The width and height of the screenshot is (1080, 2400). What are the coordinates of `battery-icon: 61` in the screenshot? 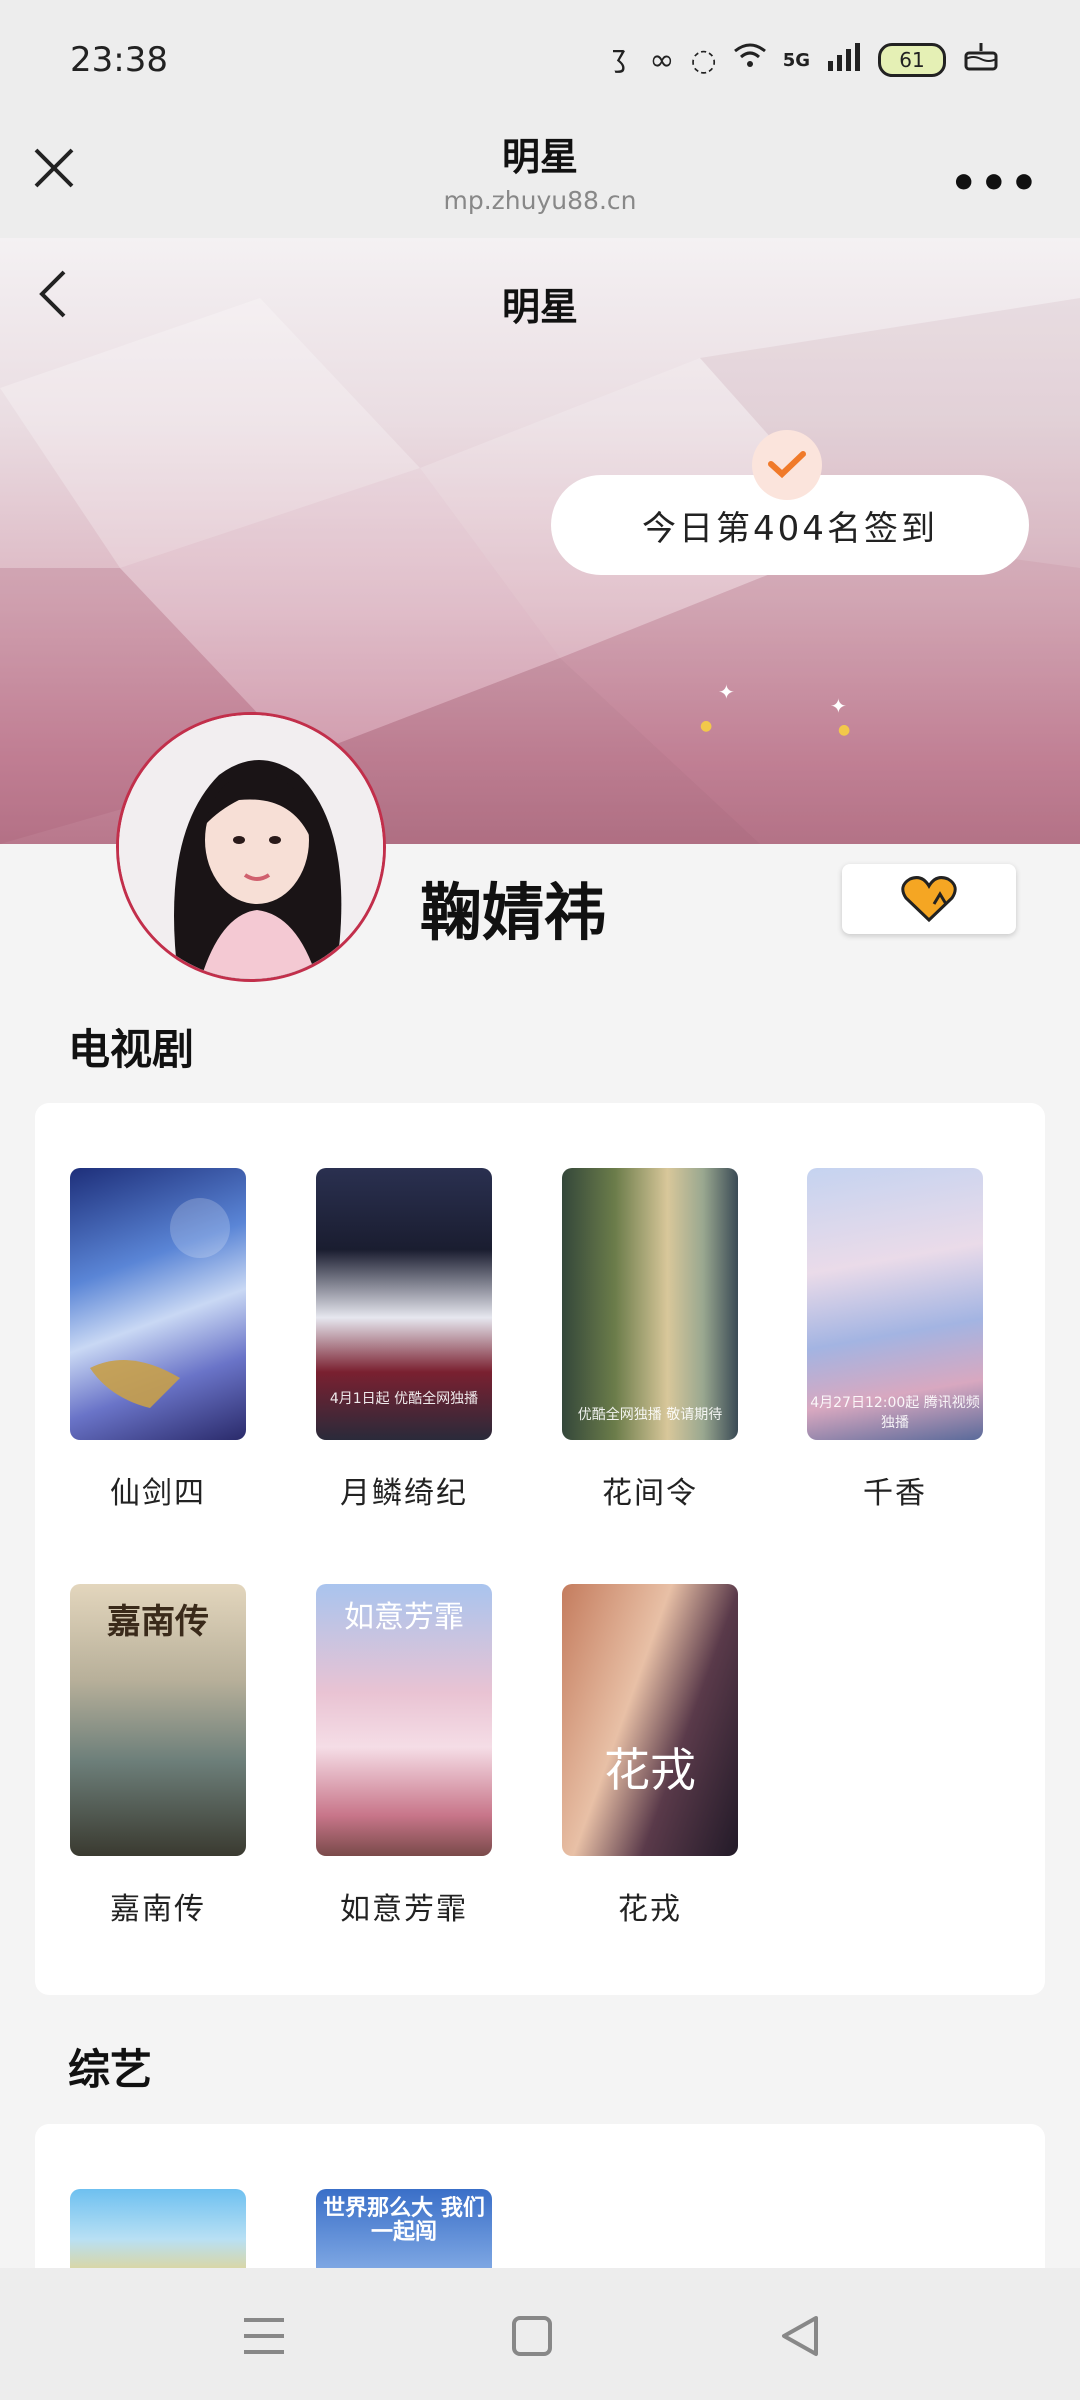 It's located at (912, 60).